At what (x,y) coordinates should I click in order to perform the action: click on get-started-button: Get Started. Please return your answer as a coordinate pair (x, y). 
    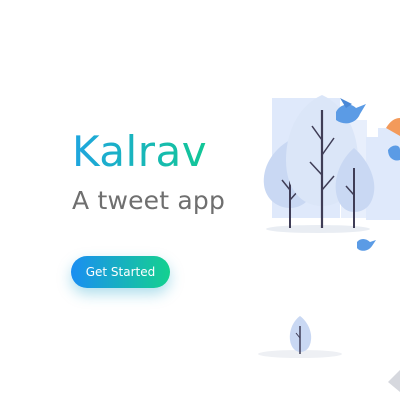
    Looking at the image, I should click on (120, 272).